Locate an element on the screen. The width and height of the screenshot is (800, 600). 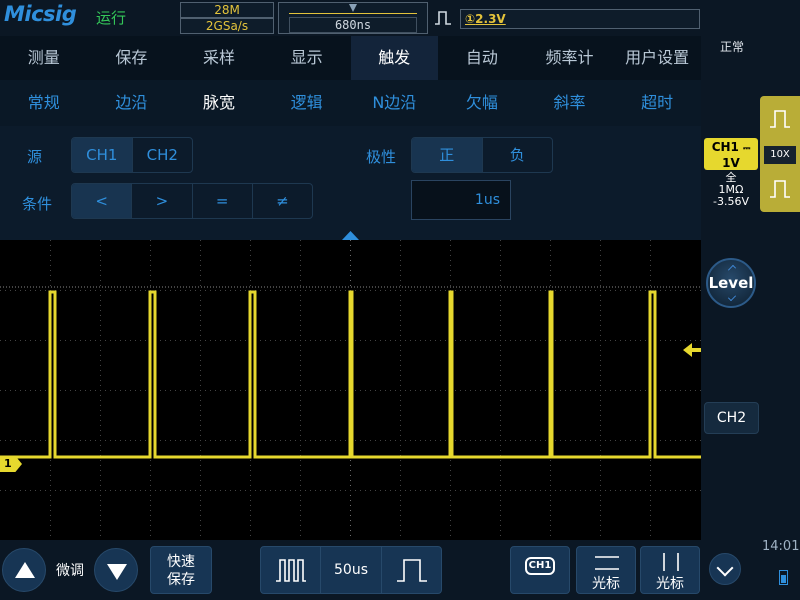
timebase-increase-button is located at coordinates (410, 570).